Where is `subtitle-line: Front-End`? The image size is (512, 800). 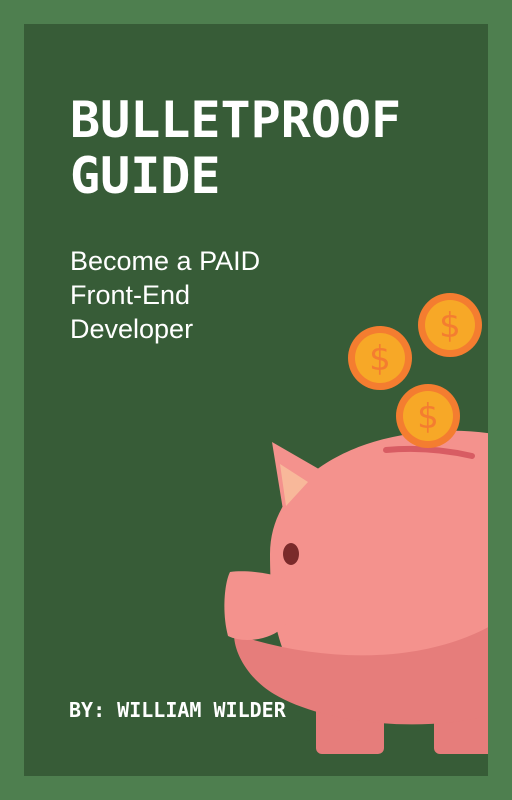
subtitle-line: Front-End is located at coordinates (130, 295).